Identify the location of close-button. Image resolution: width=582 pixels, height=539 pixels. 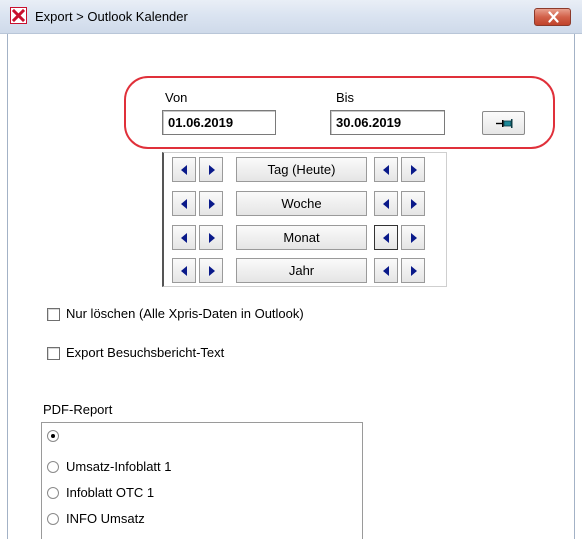
(552, 17).